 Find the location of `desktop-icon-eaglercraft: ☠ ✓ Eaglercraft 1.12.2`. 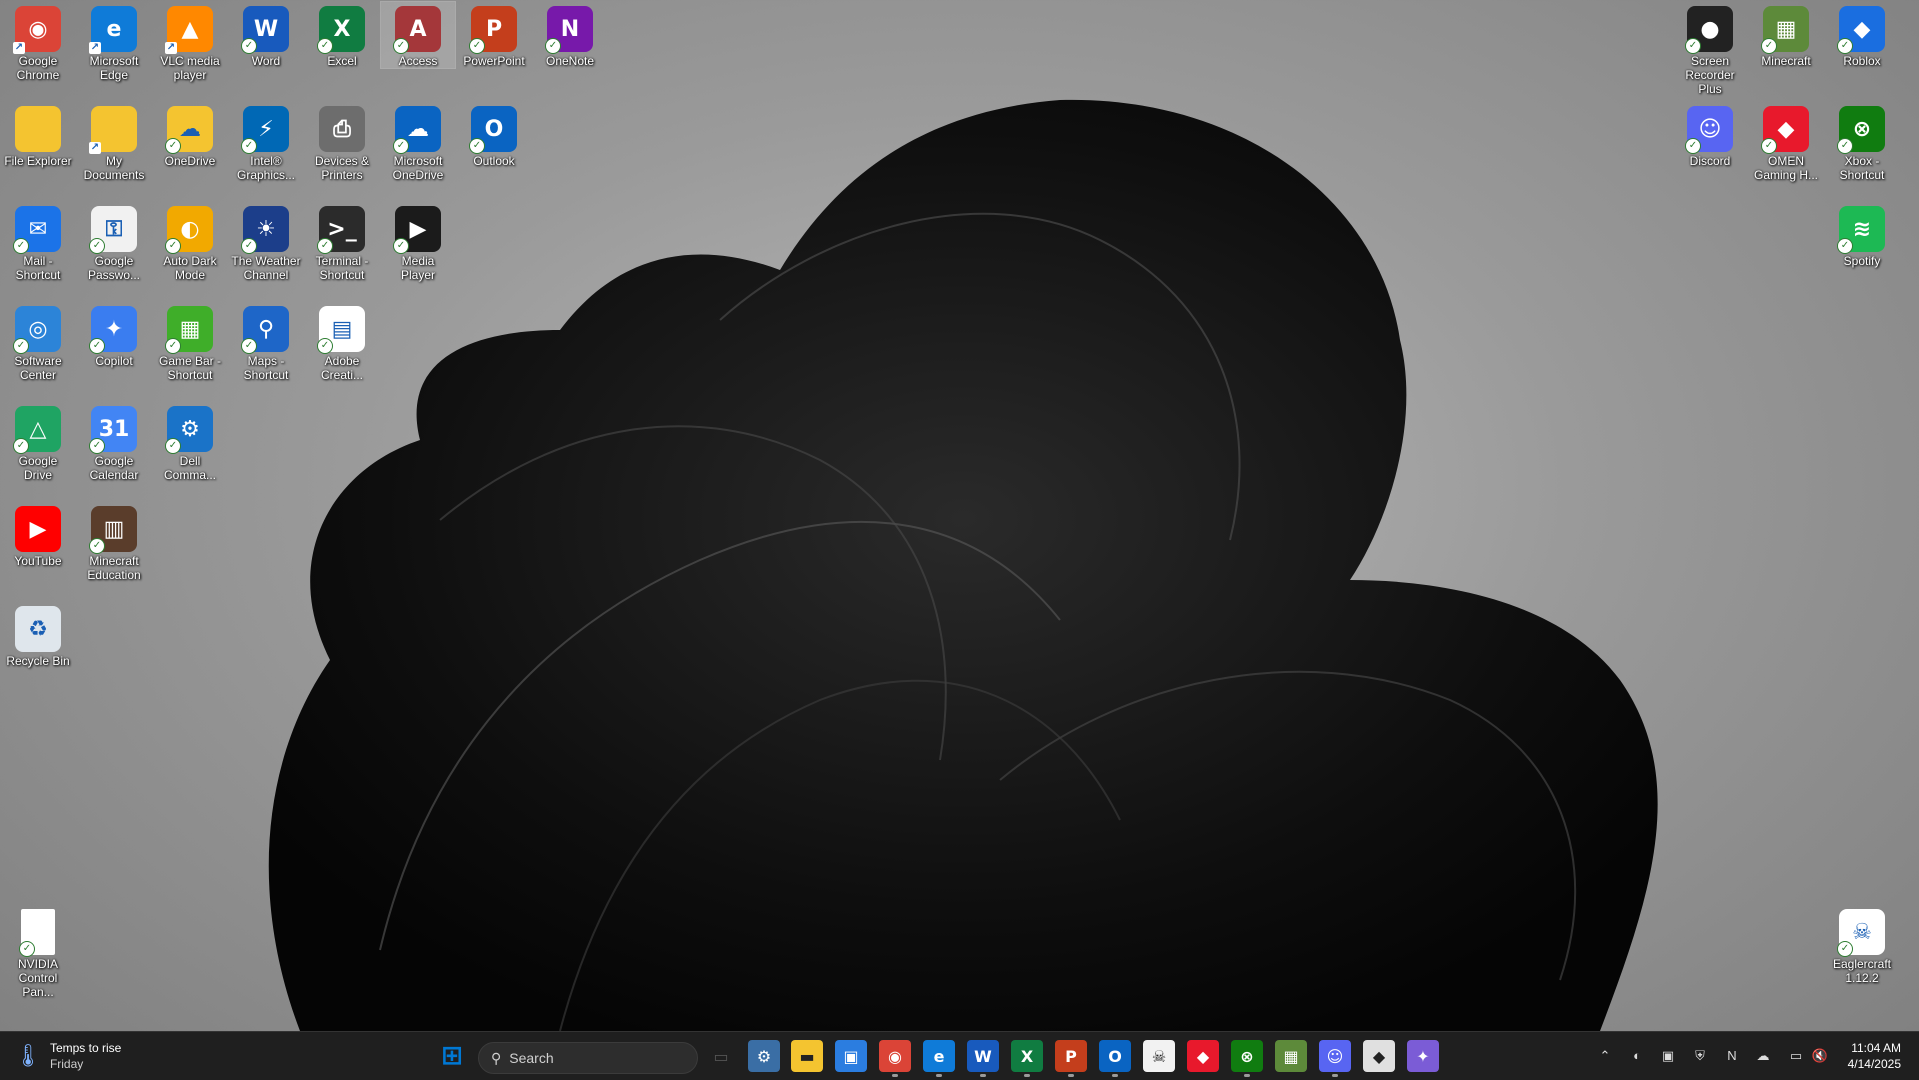

desktop-icon-eaglercraft: ☠ ✓ Eaglercraft 1.12.2 is located at coordinates (1862, 945).